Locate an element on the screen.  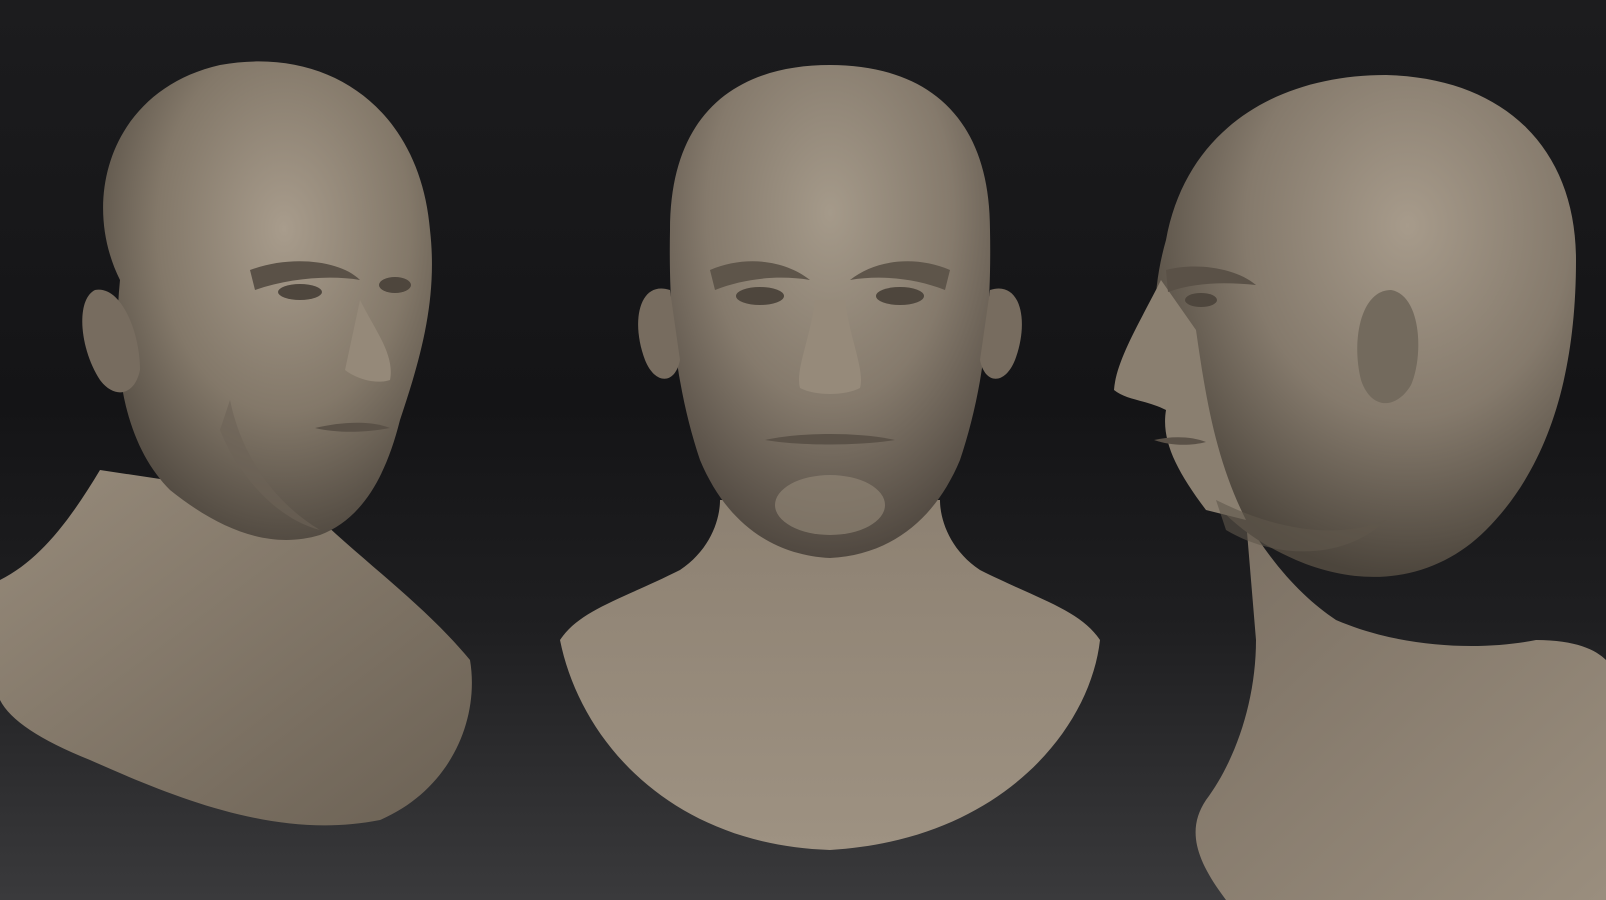
bust-ear is located at coordinates (1388, 347).